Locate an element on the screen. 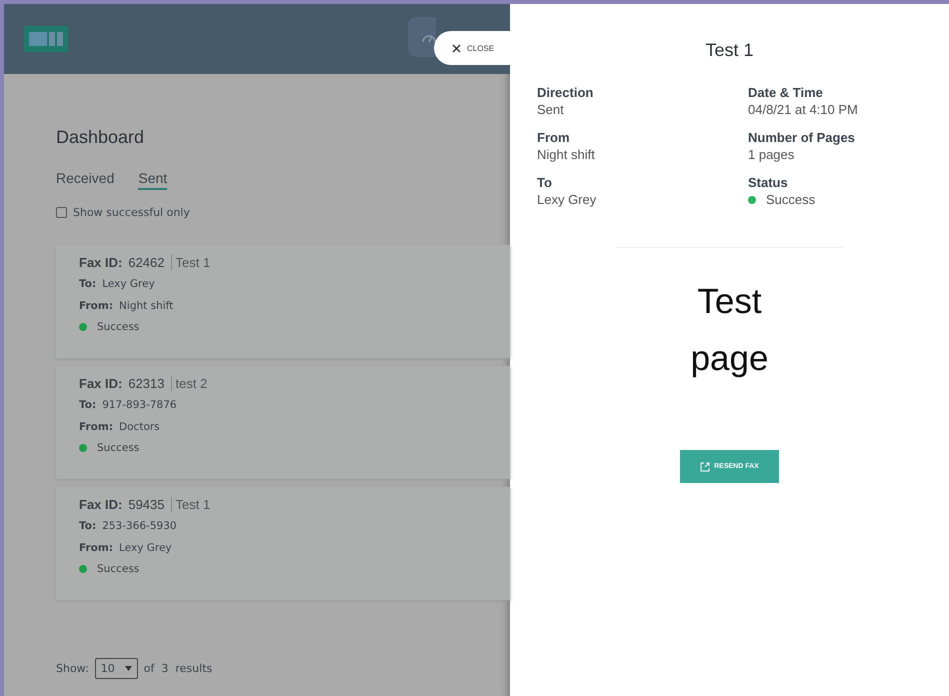 The height and width of the screenshot is (696, 949). fax-card: Fax ID: 62462 Test 1 To: Lexy Grey From: Night shift Success is located at coordinates (283, 301).